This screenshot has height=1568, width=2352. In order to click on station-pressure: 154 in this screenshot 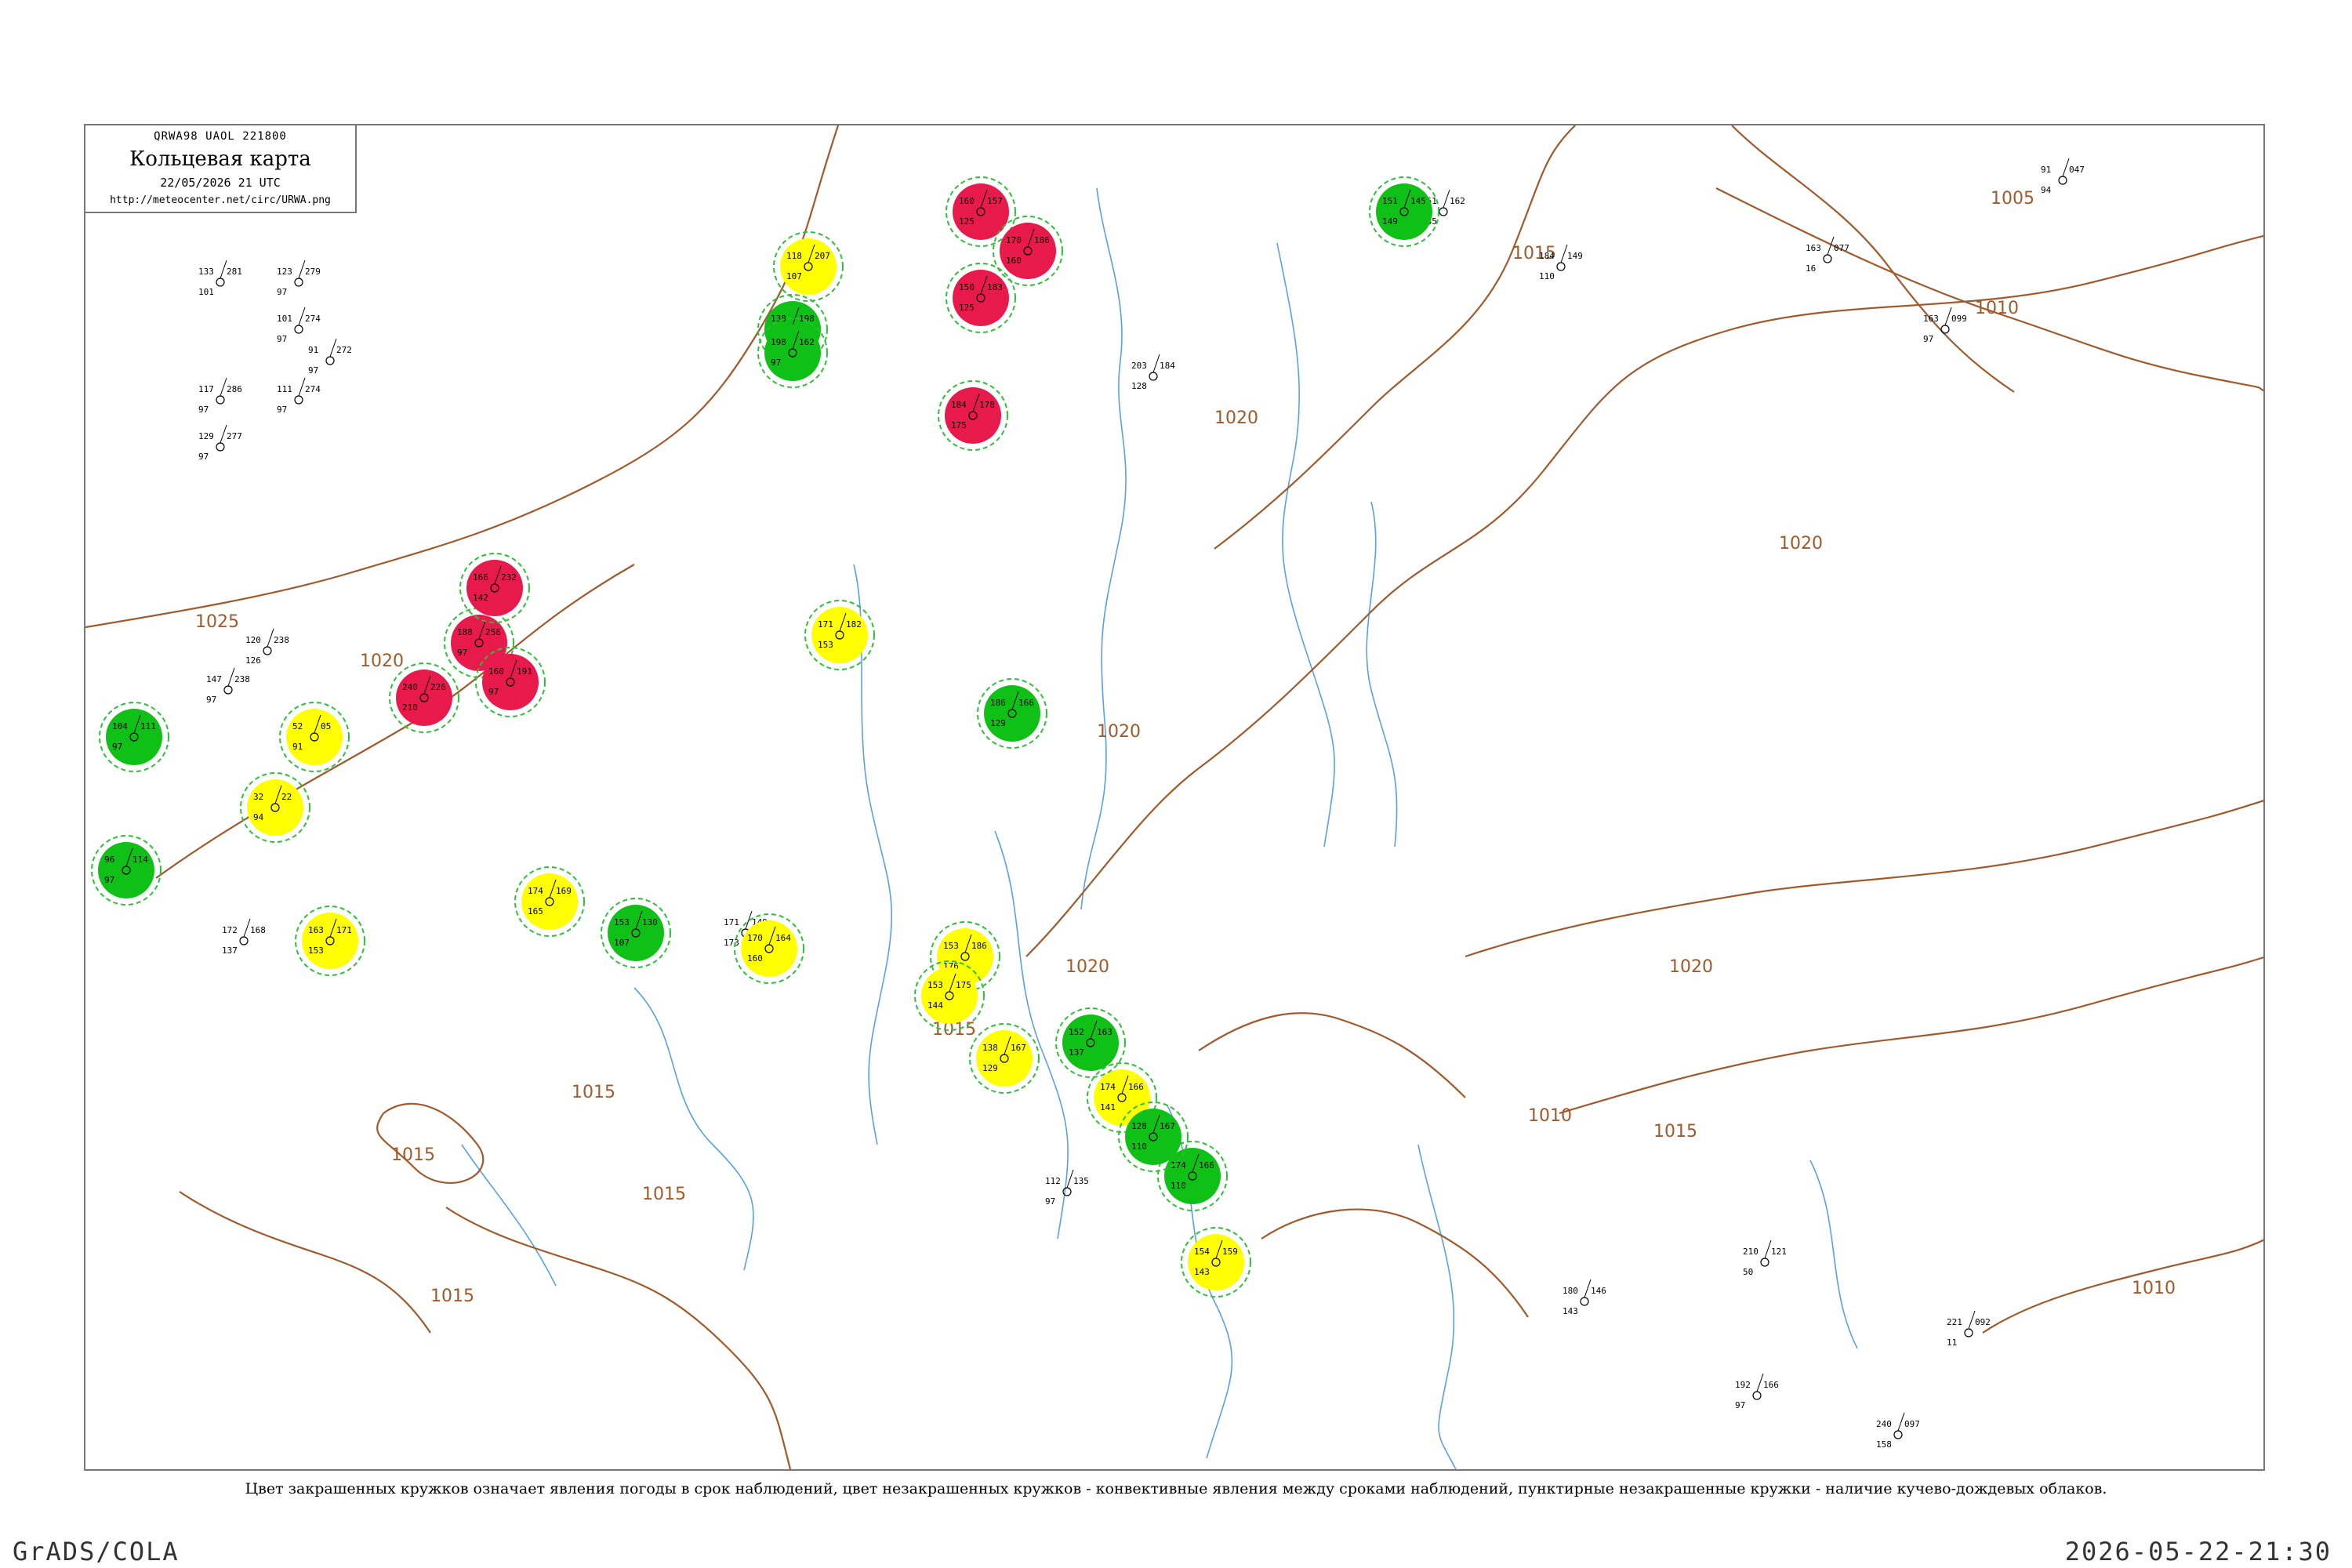, I will do `click(1202, 1252)`.